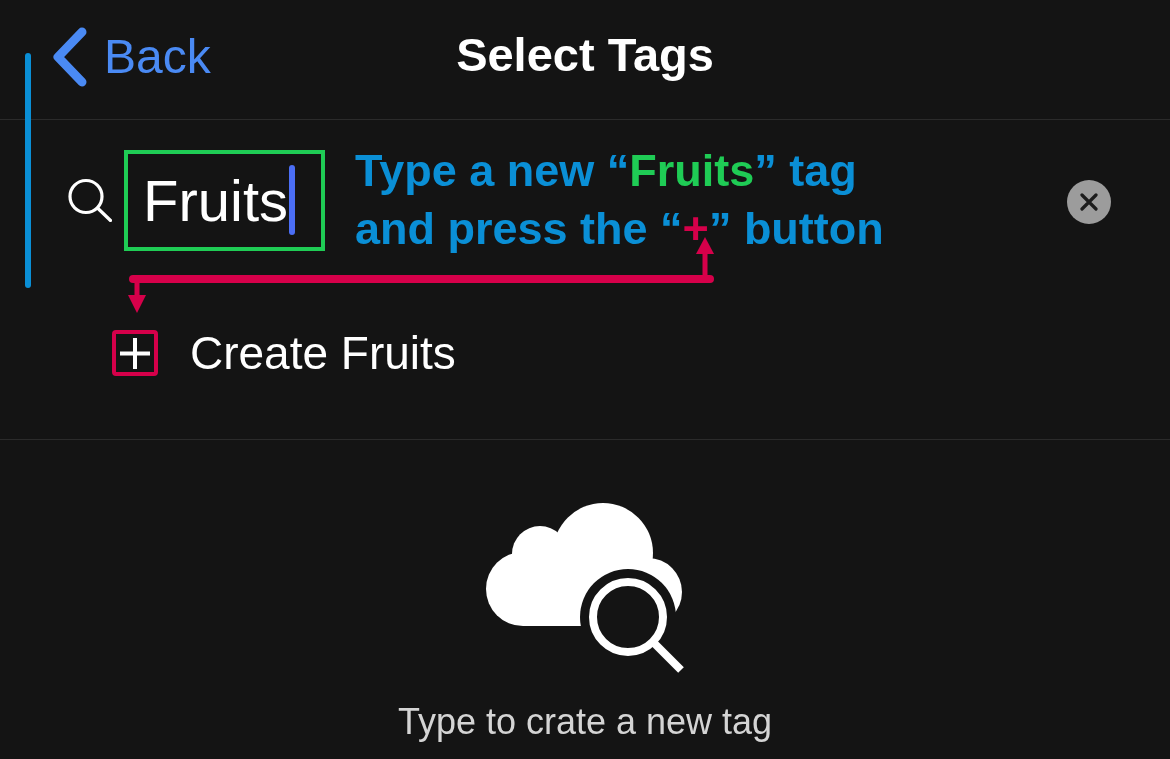 Image resolution: width=1170 pixels, height=759 pixels. What do you see at coordinates (224, 200) in the screenshot?
I see `search-field: Fruits` at bounding box center [224, 200].